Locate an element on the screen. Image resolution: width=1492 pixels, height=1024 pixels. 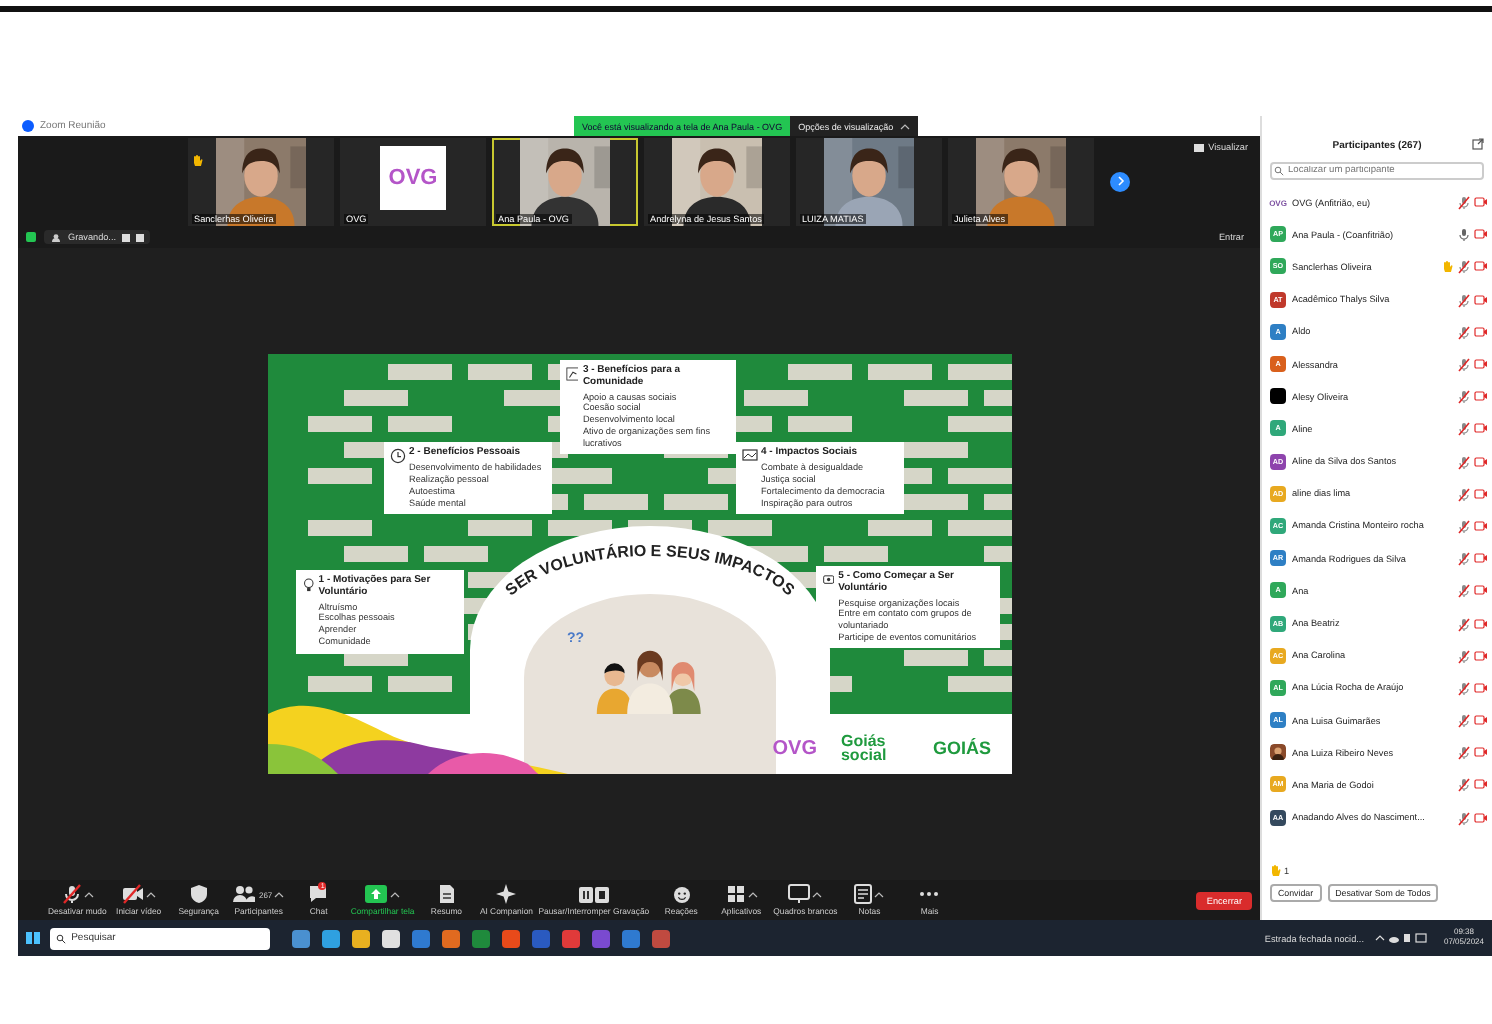
brand-logo: Goiás social is located at coordinates (864, 748).